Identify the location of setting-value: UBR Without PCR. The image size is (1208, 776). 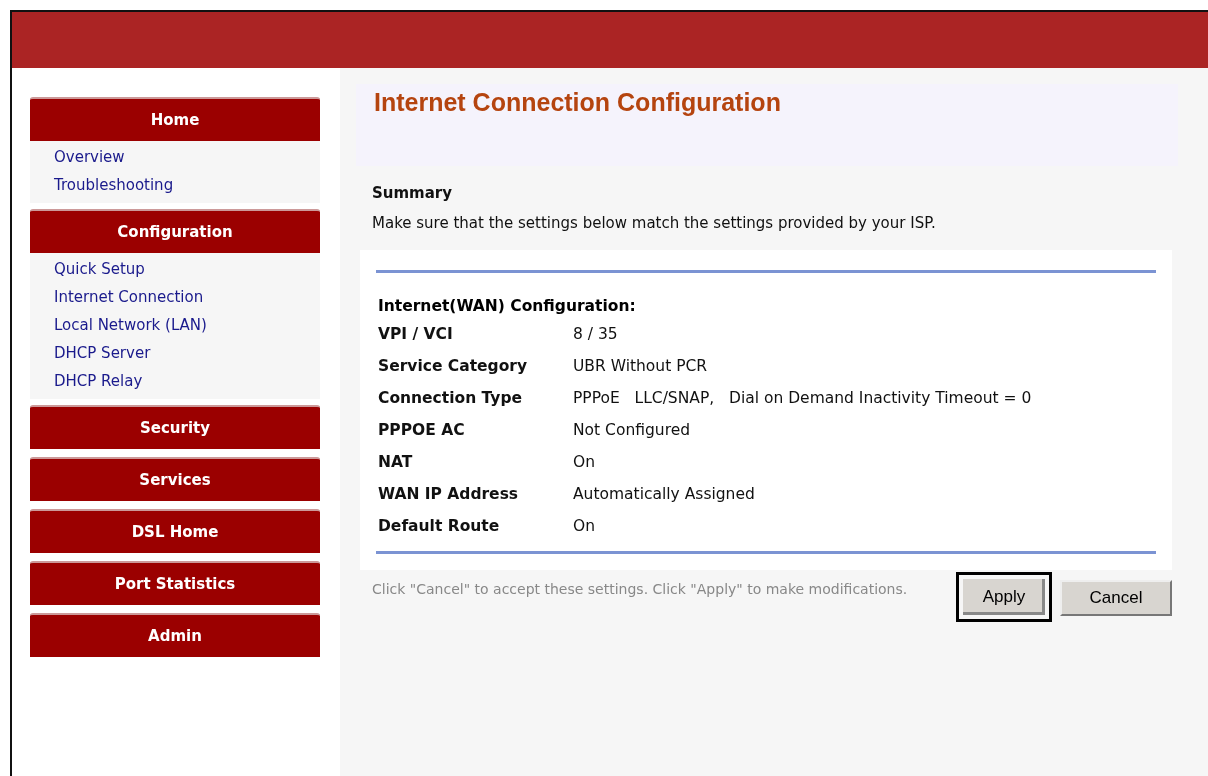
(640, 366).